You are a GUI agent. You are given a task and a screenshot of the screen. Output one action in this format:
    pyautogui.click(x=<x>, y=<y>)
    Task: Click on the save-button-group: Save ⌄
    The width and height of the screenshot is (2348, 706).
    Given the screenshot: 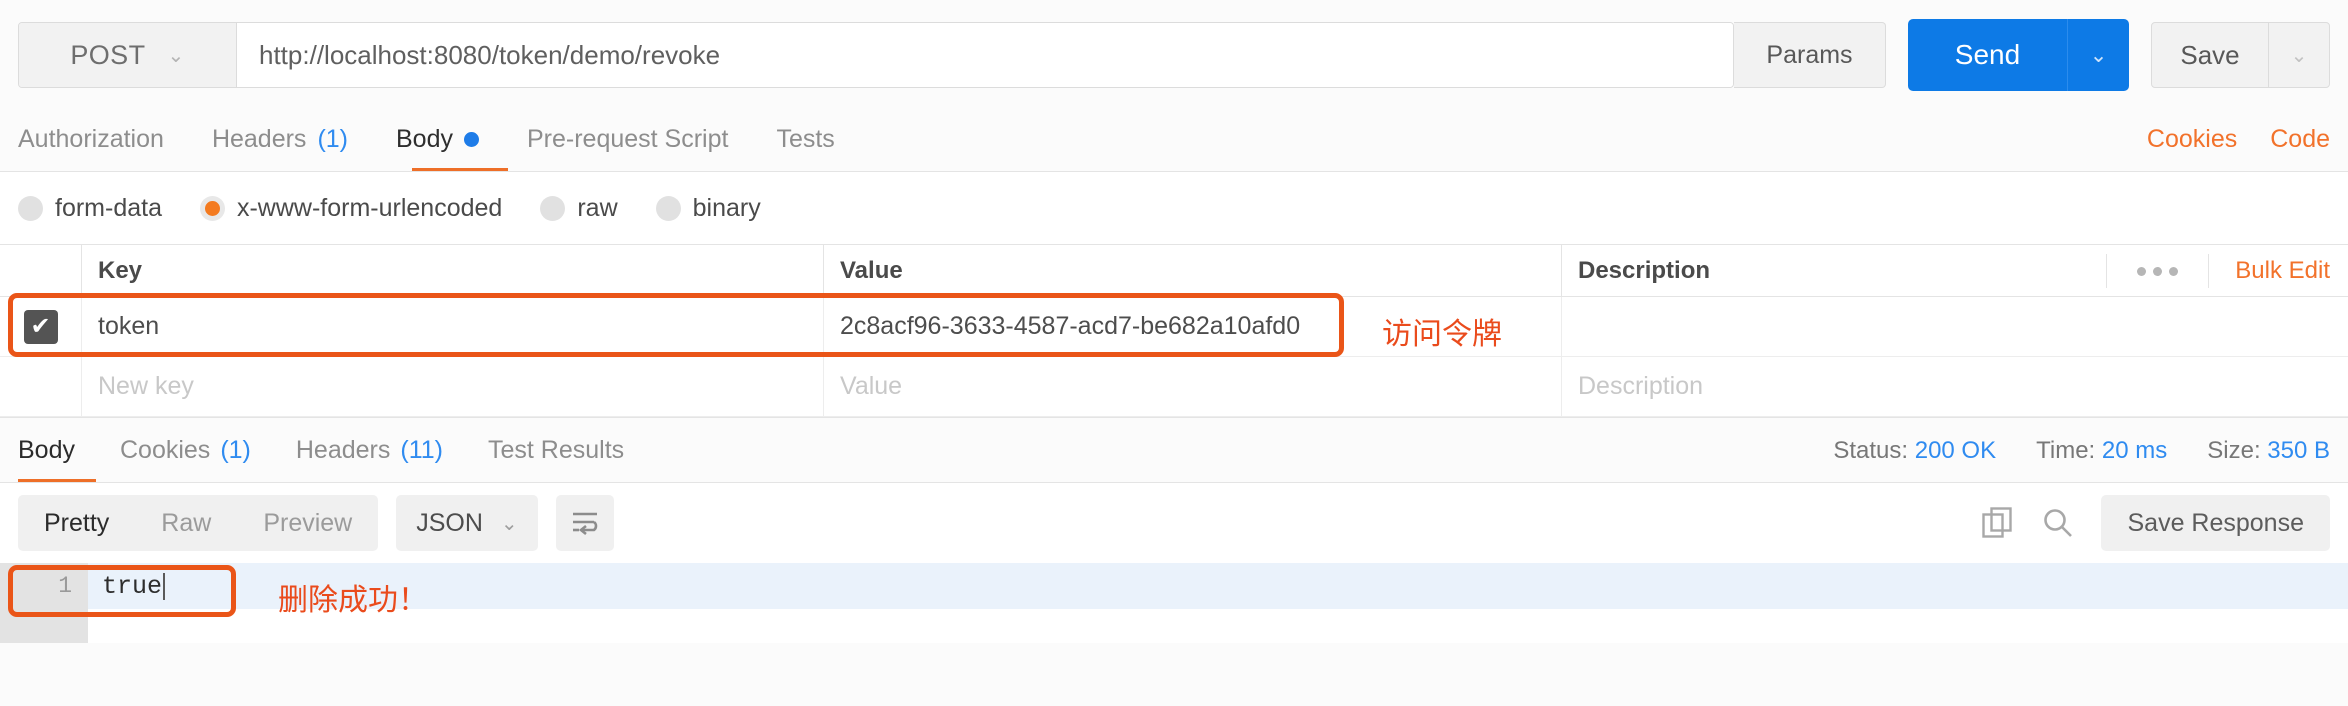 What is the action you would take?
    pyautogui.click(x=2240, y=55)
    